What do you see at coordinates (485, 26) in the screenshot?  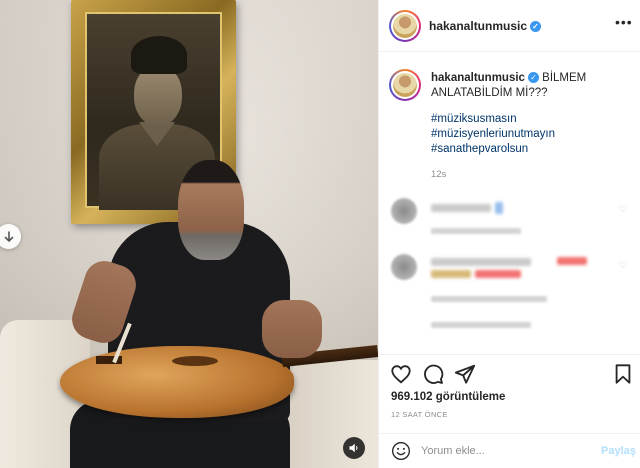 I see `header-username: hakanaltunmusic ✓` at bounding box center [485, 26].